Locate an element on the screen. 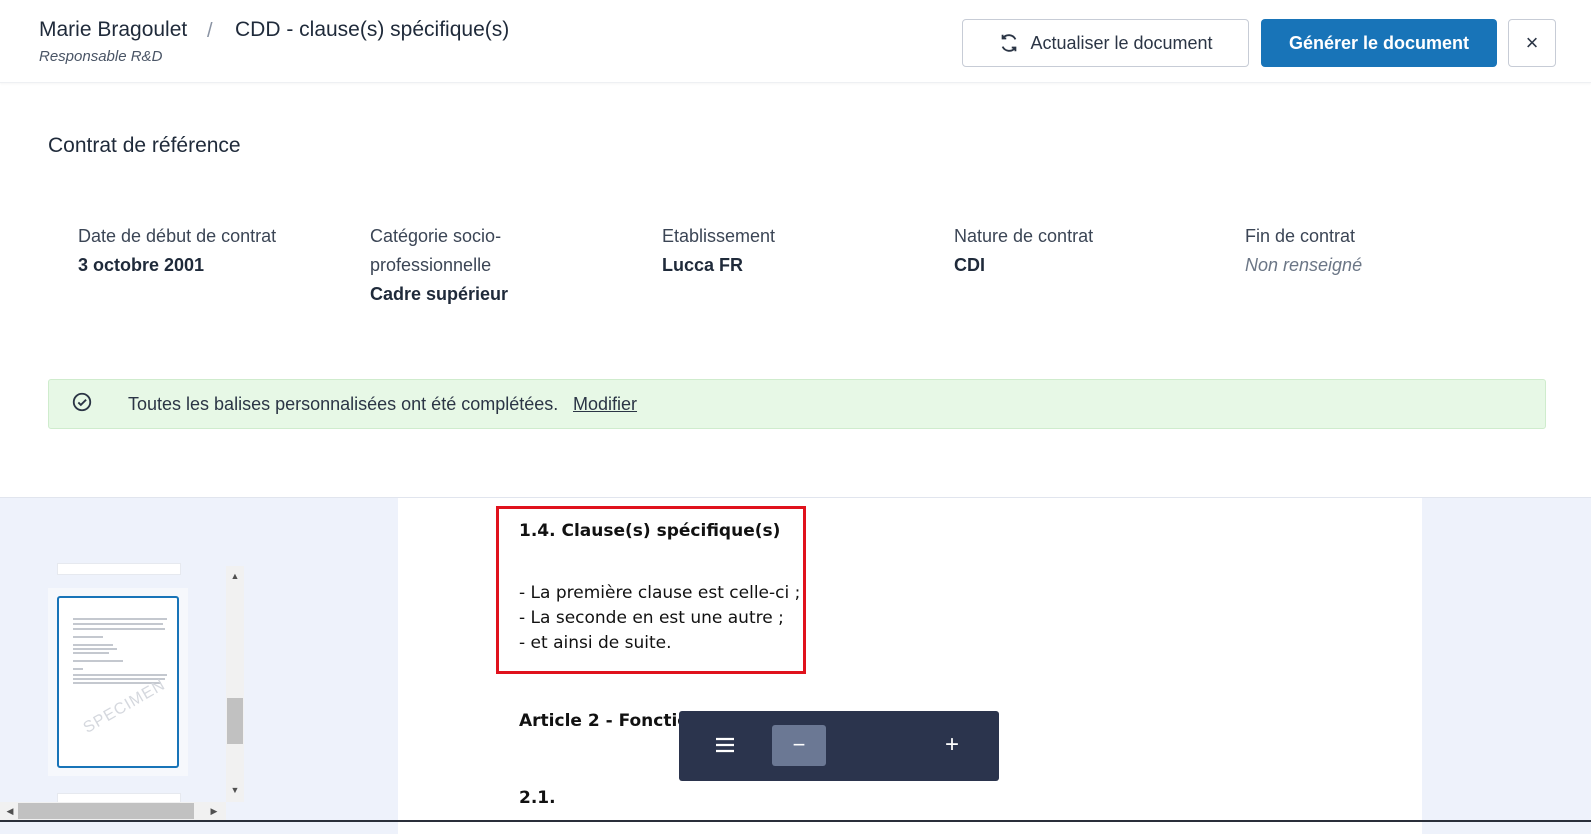 The height and width of the screenshot is (834, 1591). generate-document-button: Générer le document is located at coordinates (1379, 43).